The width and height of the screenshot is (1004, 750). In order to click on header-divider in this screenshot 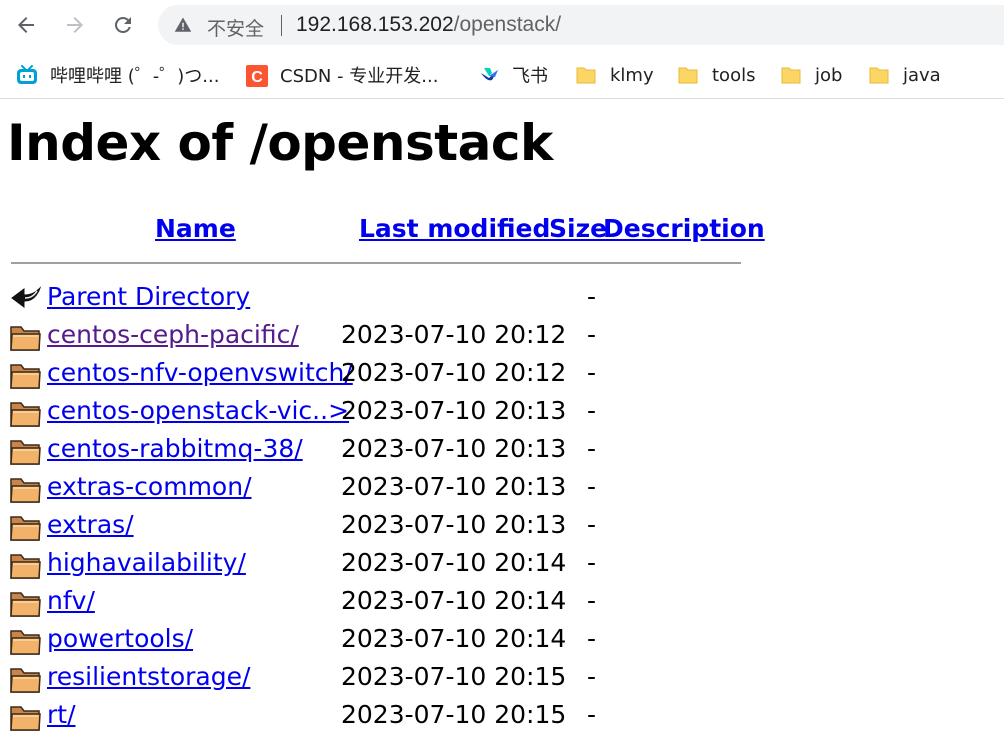, I will do `click(376, 263)`.